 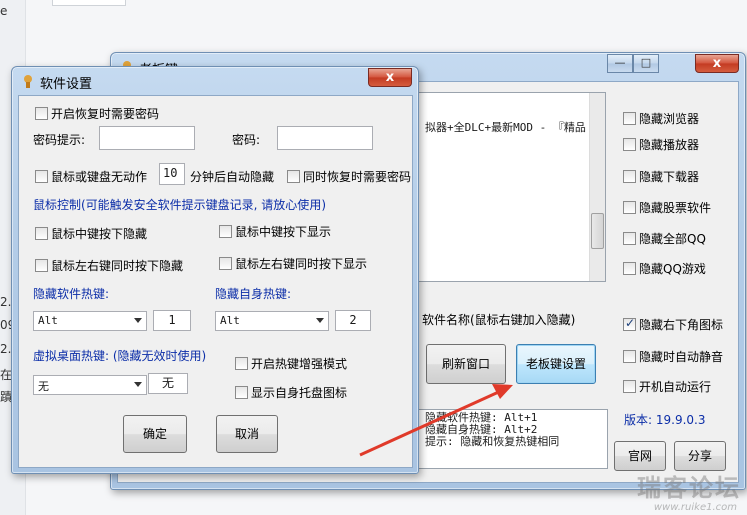 What do you see at coordinates (640, 456) in the screenshot?
I see `website-button: 官网` at bounding box center [640, 456].